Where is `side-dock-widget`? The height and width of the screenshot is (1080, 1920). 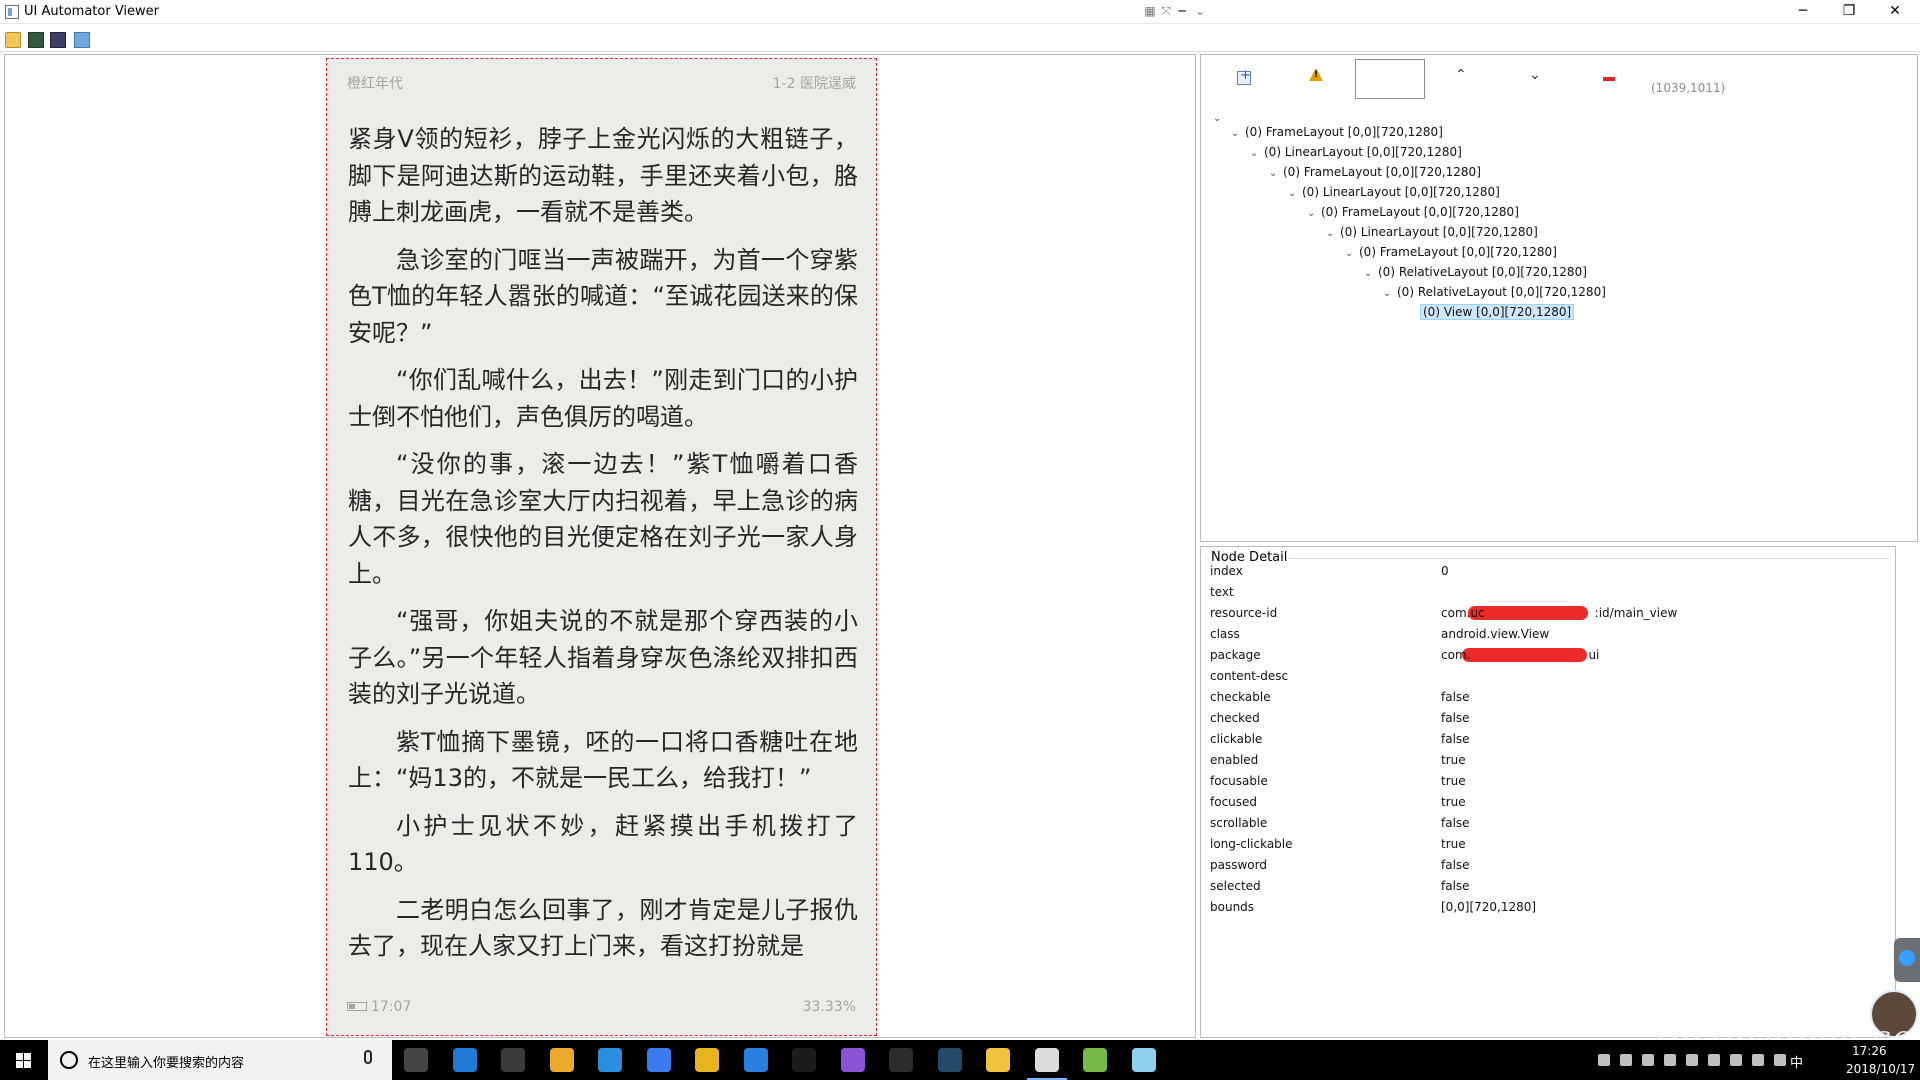 side-dock-widget is located at coordinates (1907, 960).